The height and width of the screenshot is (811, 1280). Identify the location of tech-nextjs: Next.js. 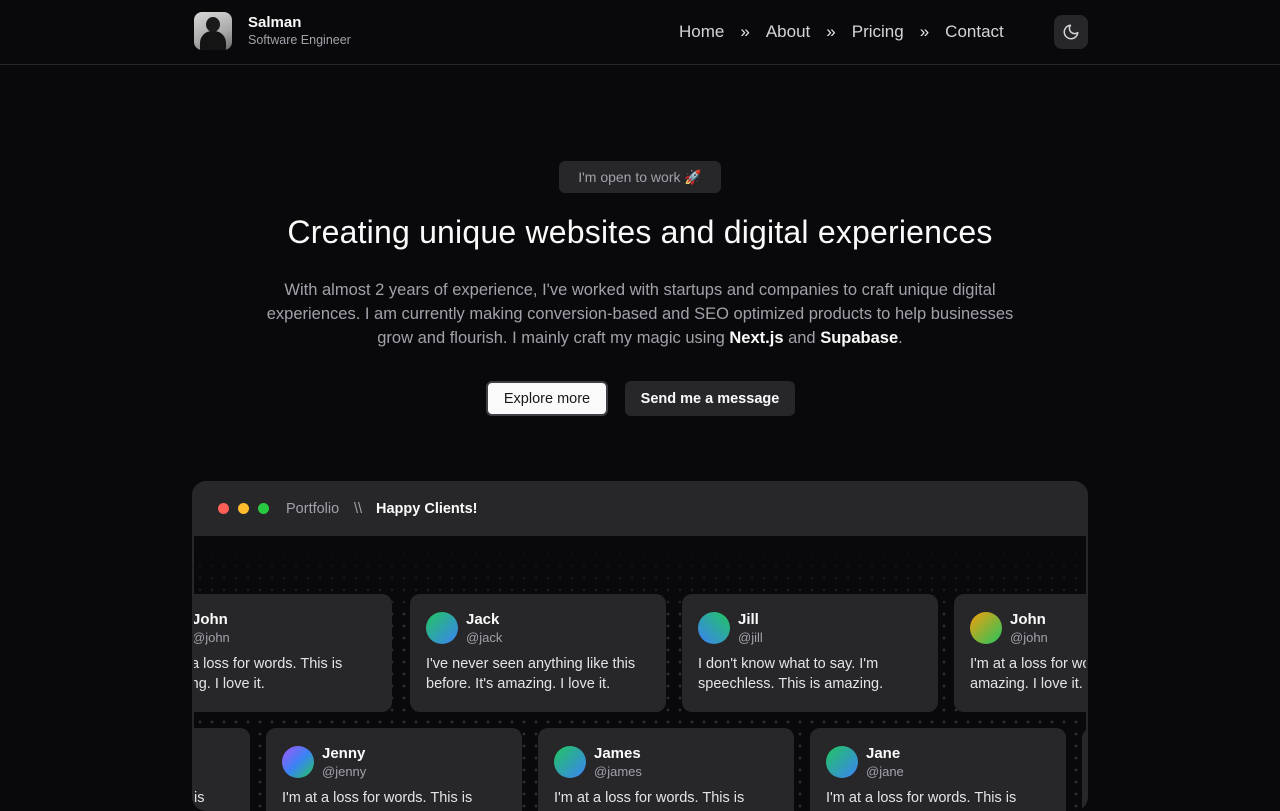
(756, 338).